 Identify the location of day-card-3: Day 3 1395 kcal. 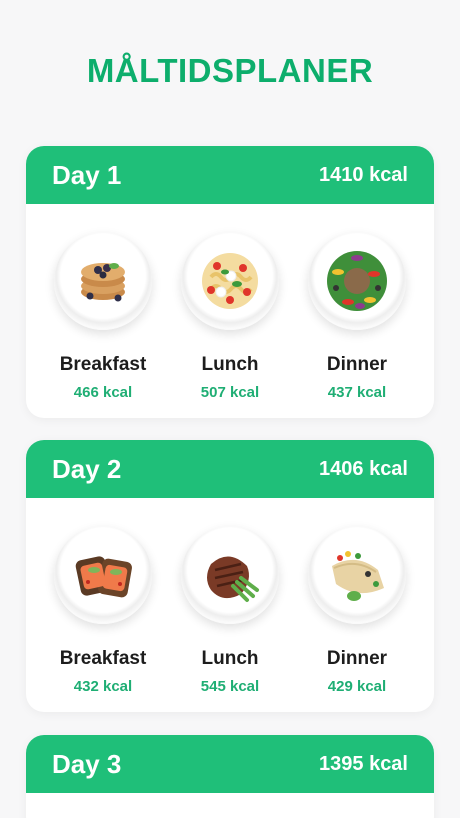
(230, 776).